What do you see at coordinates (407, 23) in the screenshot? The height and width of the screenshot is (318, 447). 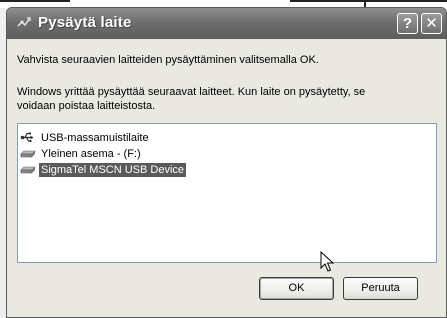 I see `help-button: ?` at bounding box center [407, 23].